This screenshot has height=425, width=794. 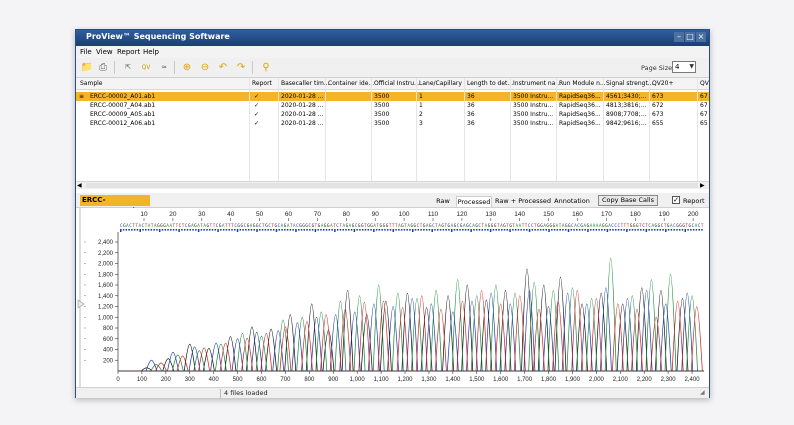 What do you see at coordinates (572, 201) in the screenshot?
I see `tab-annotation: Annotation` at bounding box center [572, 201].